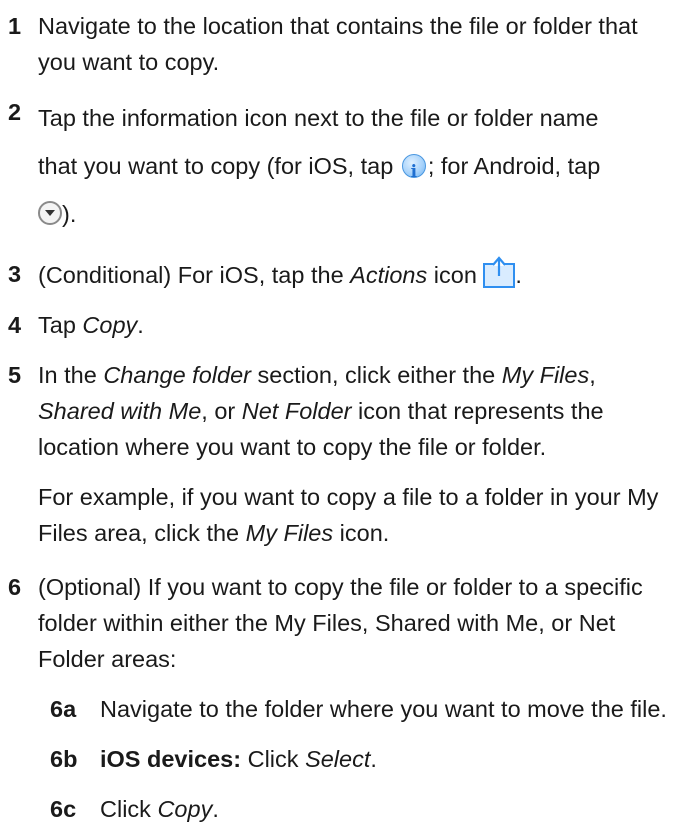 This screenshot has height=827, width=679. Describe the element at coordinates (63, 709) in the screenshot. I see `substep-number: 6a` at that location.